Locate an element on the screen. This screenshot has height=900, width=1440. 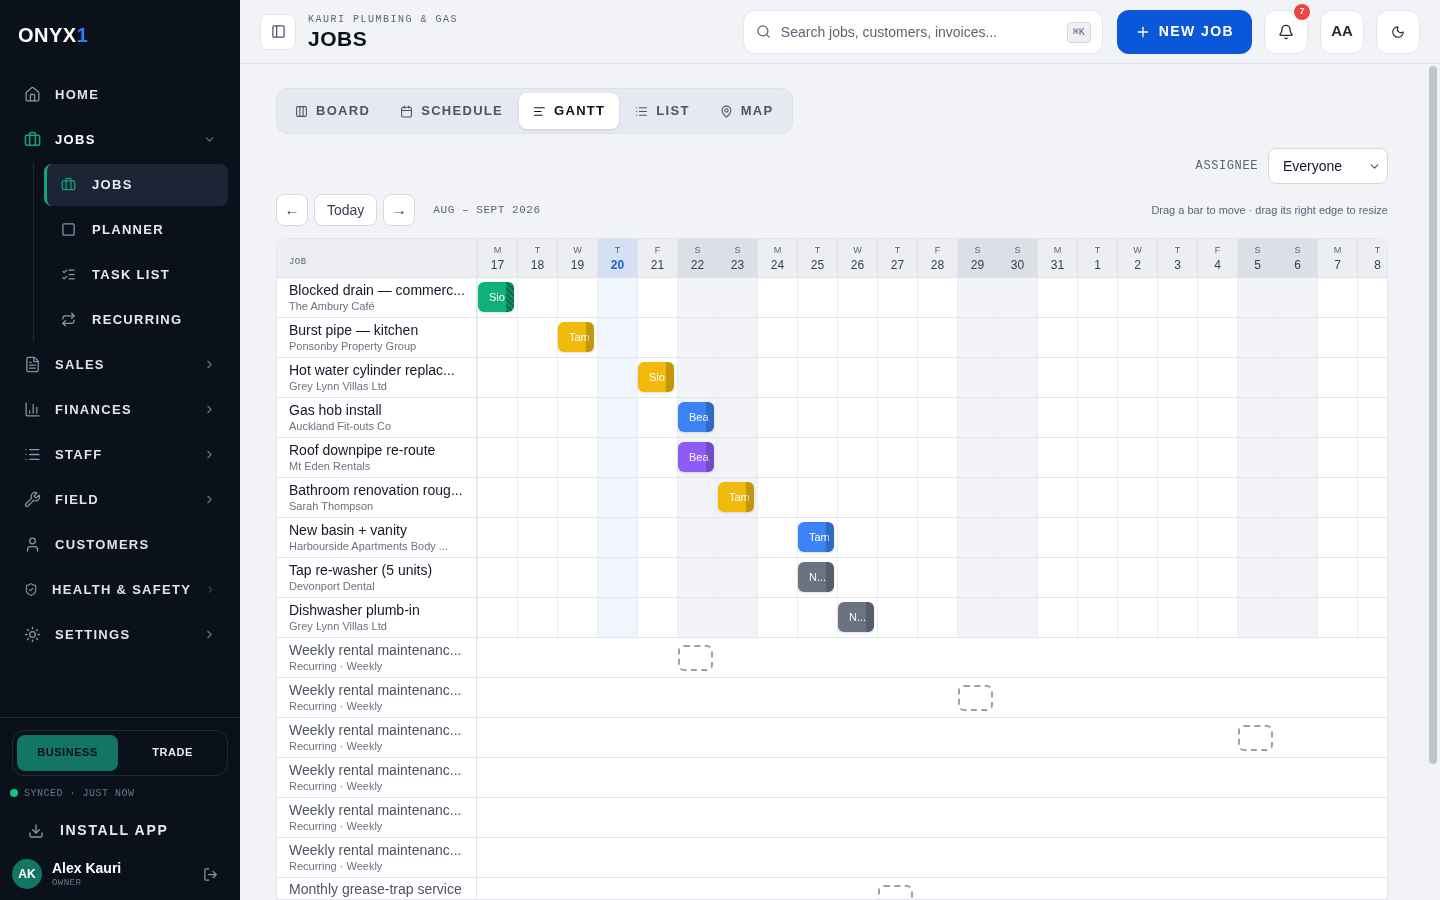
download-icon is located at coordinates (36, 830).